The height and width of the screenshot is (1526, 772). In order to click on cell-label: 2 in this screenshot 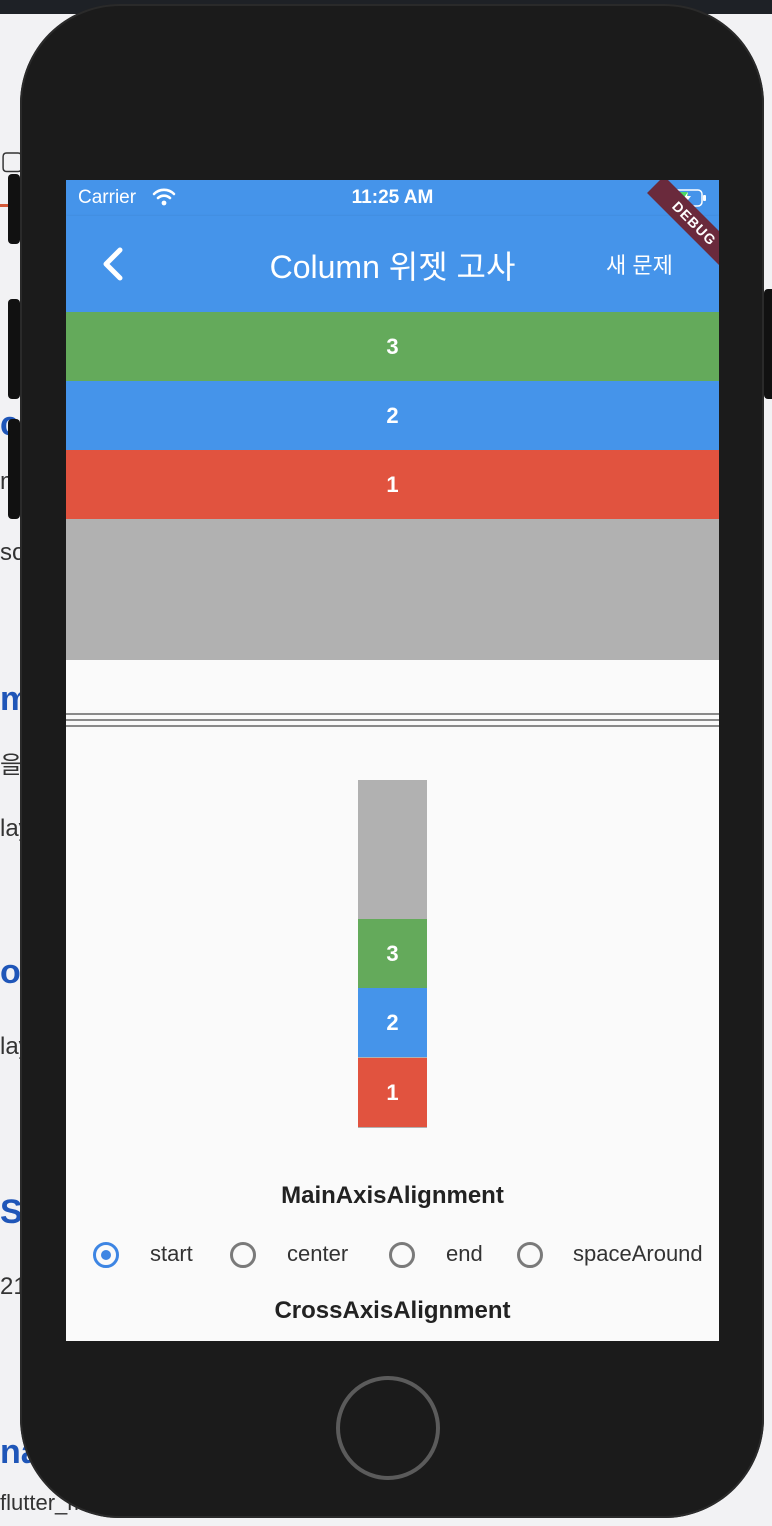, I will do `click(392, 1022)`.